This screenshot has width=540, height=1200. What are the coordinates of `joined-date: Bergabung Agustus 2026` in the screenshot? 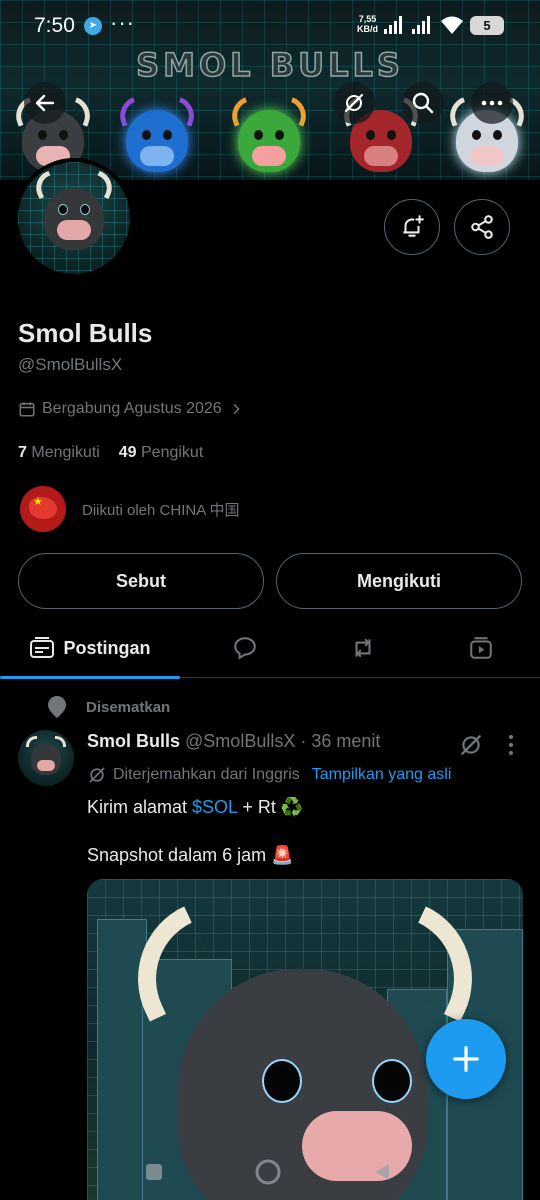 It's located at (131, 409).